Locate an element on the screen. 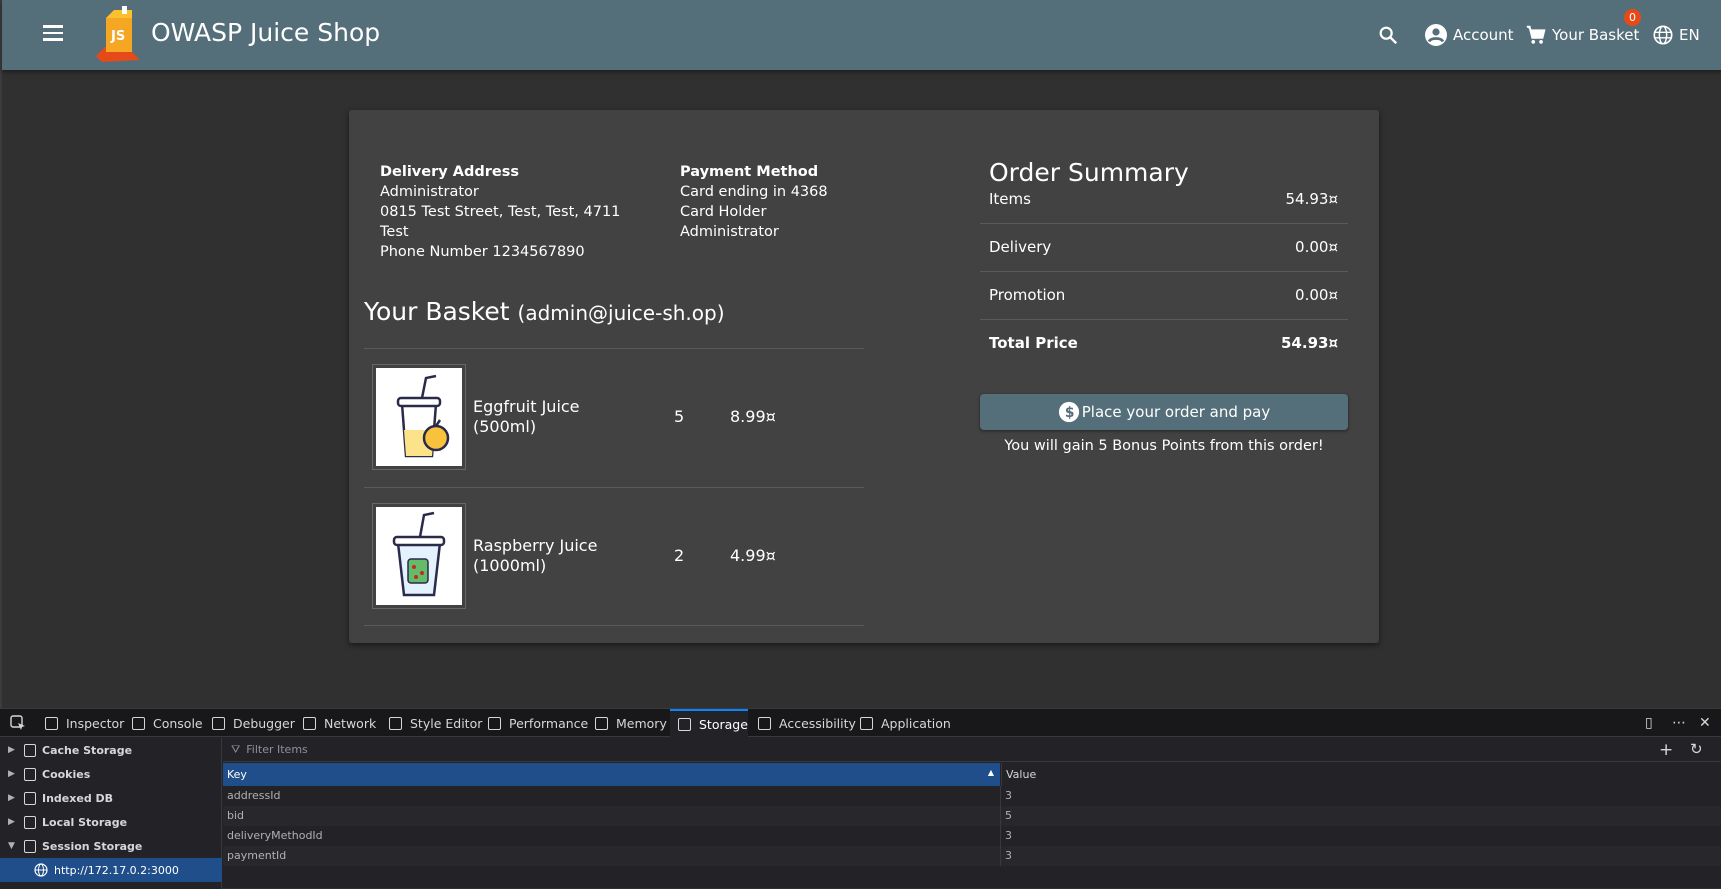 Image resolution: width=1721 pixels, height=889 pixels. tree-local-storage: ▶ Local Storage is located at coordinates (111, 822).